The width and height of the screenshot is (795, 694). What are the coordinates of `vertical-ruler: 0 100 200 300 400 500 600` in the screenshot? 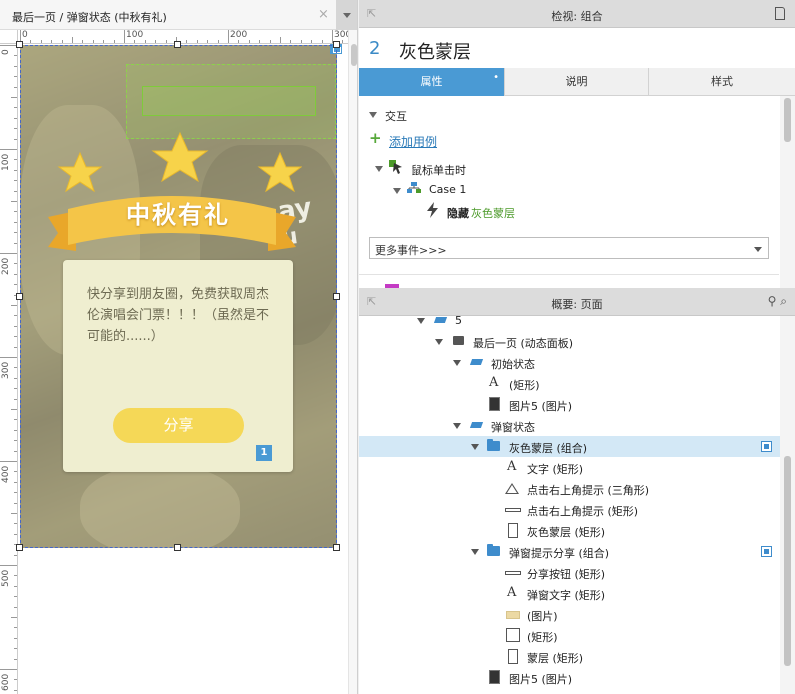 It's located at (9, 369).